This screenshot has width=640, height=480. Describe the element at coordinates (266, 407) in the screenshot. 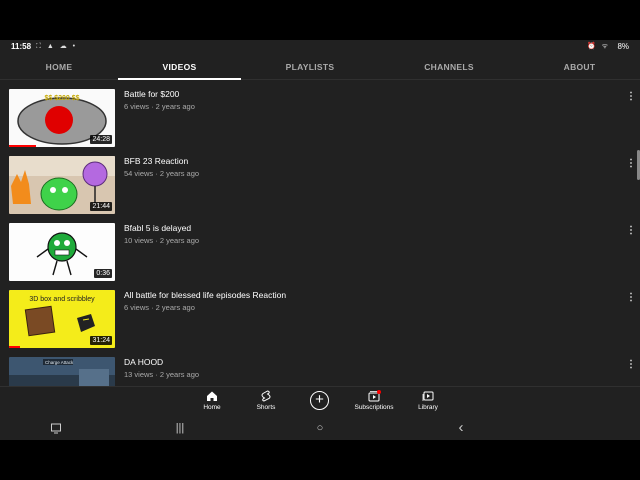

I see `nav-shorts-label: Shorts` at that location.